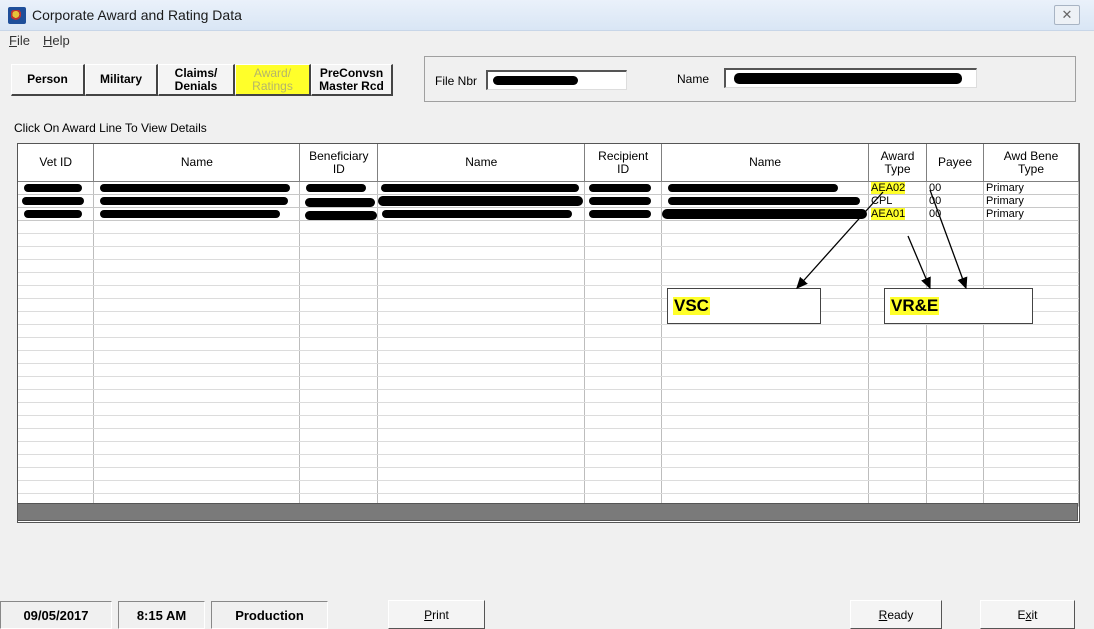  Describe the element at coordinates (765, 214) in the screenshot. I see `recipient-name-cell` at that location.